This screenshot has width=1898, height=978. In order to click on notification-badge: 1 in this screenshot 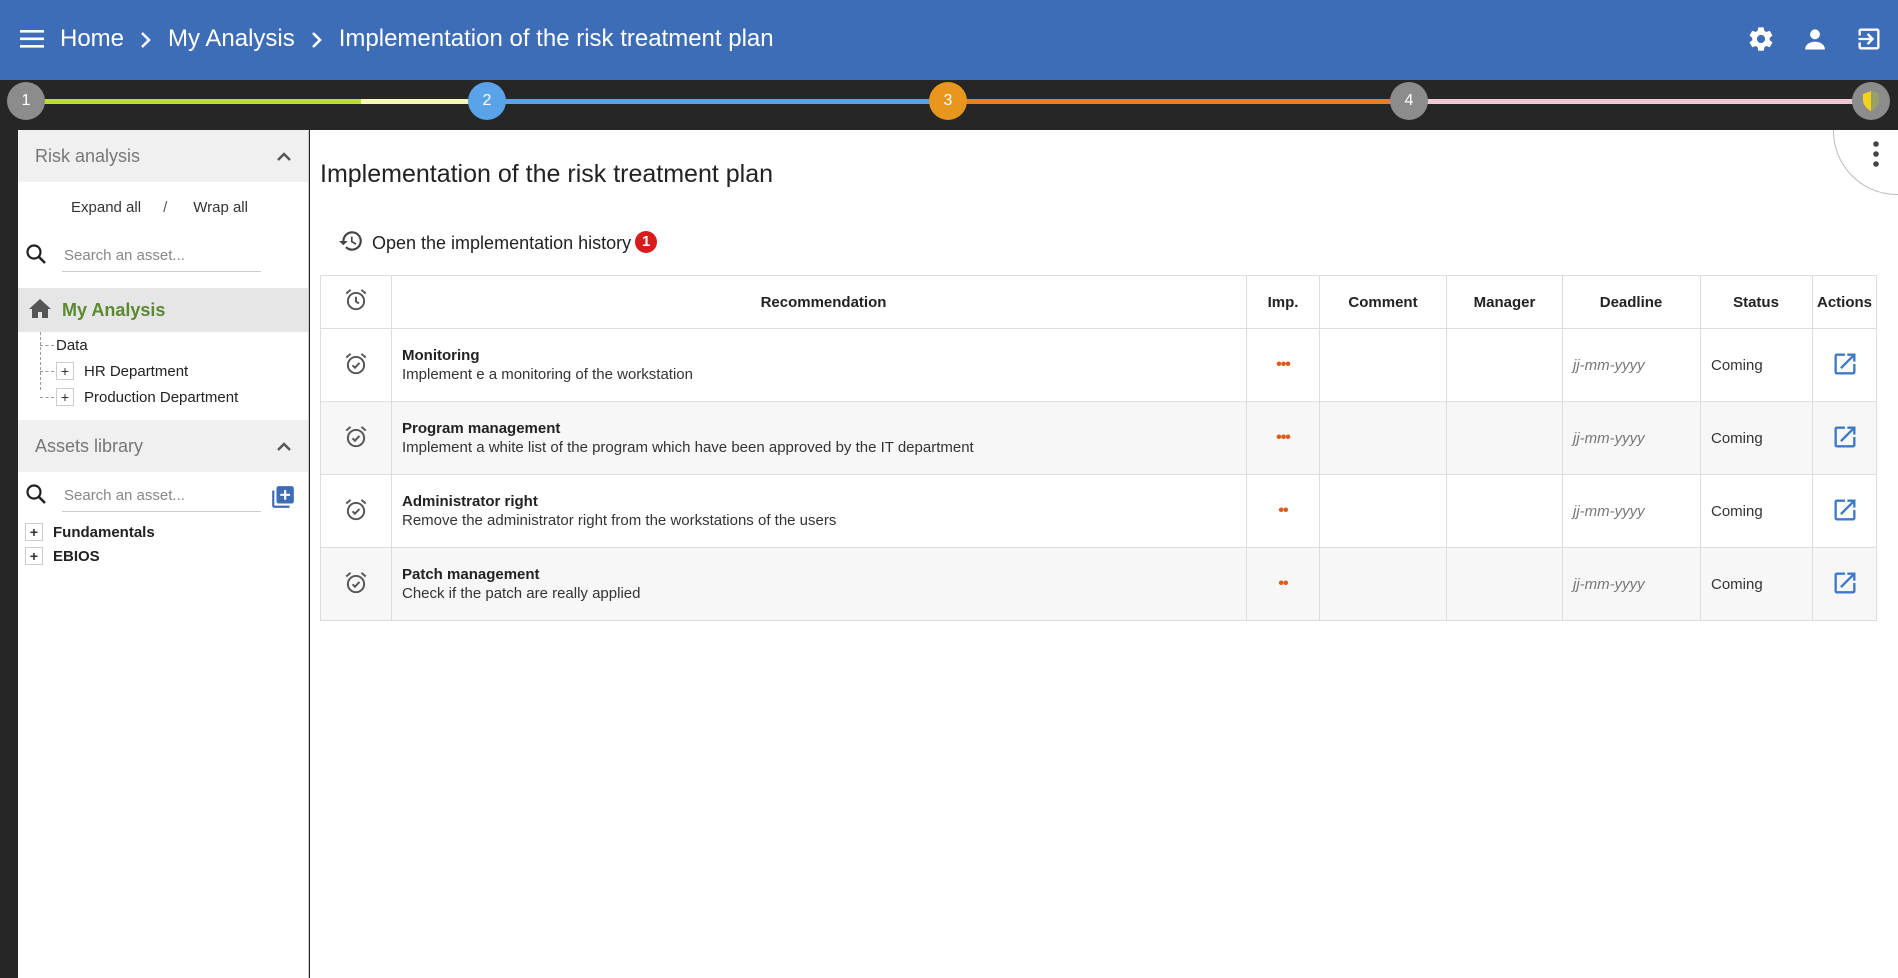, I will do `click(646, 241)`.